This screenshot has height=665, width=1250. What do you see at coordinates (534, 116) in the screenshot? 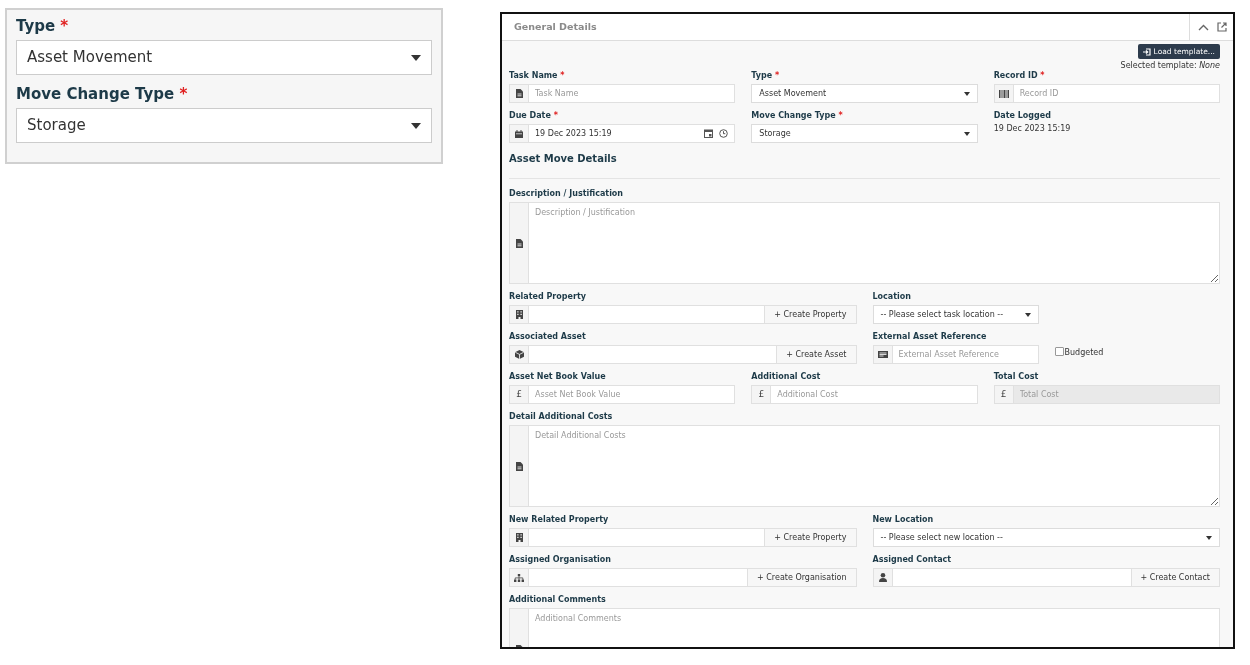
I see `field-label: Due Date *` at bounding box center [534, 116].